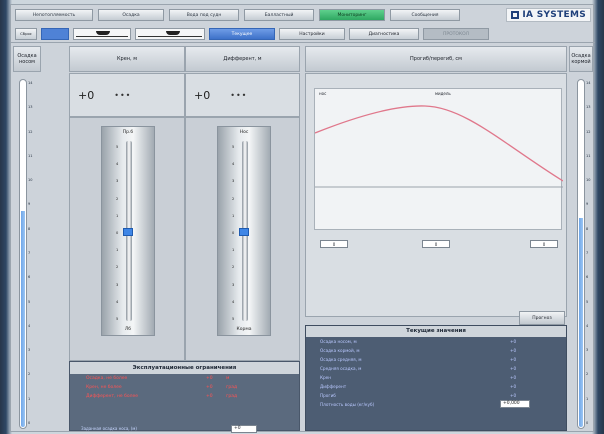 This screenshot has height=434, width=604. I want to click on draft-tick-label: 3, so click(587, 350).